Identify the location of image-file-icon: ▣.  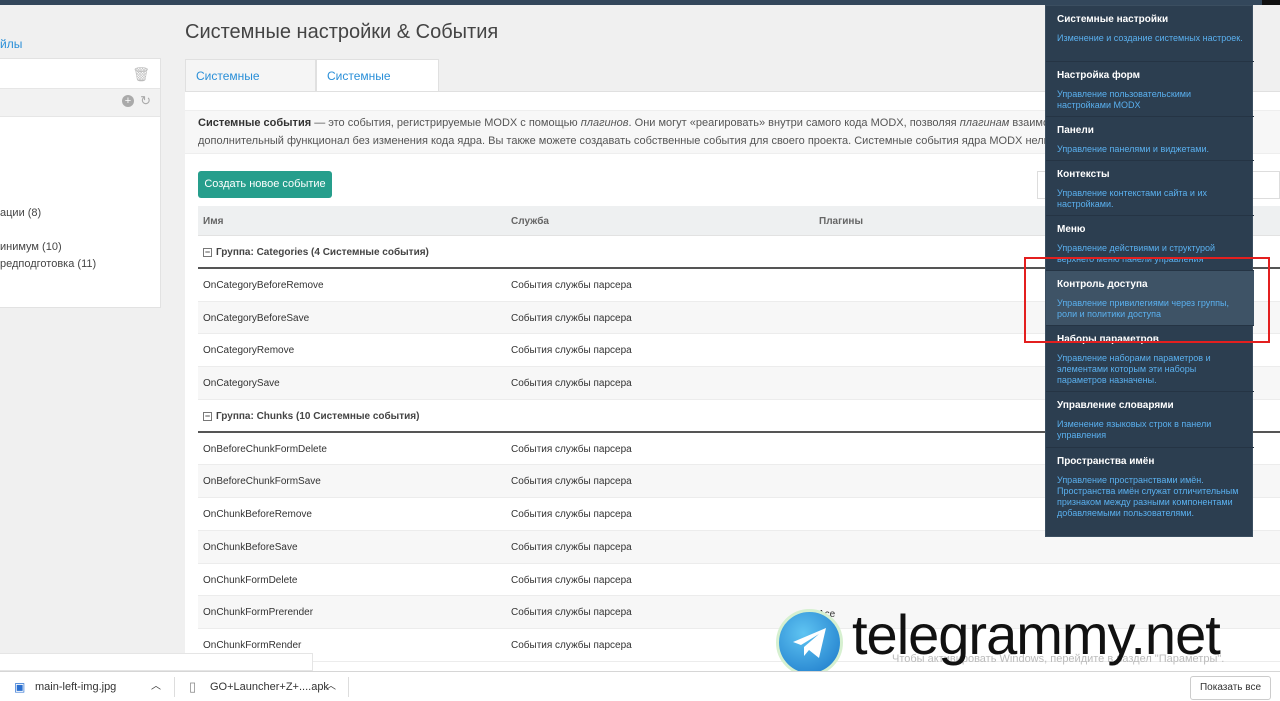
(20, 687).